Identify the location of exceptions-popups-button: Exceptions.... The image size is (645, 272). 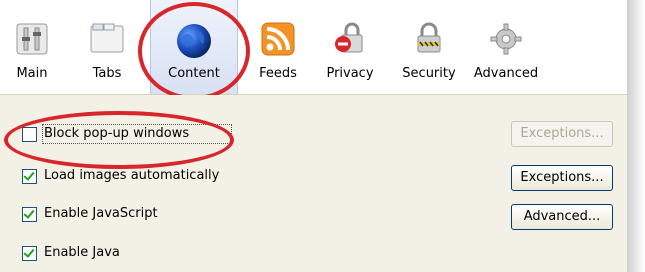
(562, 134).